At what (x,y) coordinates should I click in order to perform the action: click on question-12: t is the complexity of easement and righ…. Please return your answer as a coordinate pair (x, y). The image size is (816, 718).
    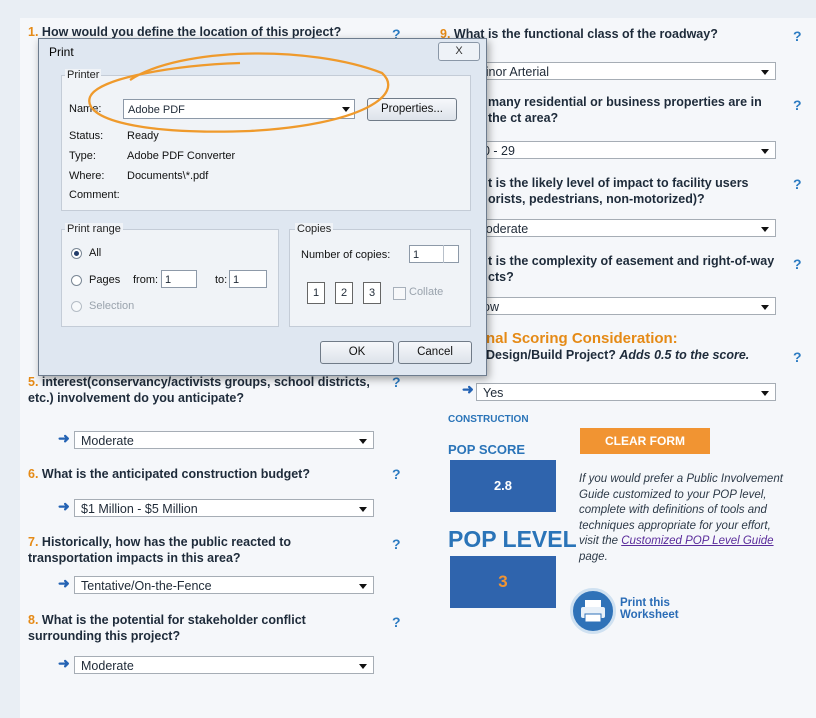
    Looking at the image, I should click on (631, 269).